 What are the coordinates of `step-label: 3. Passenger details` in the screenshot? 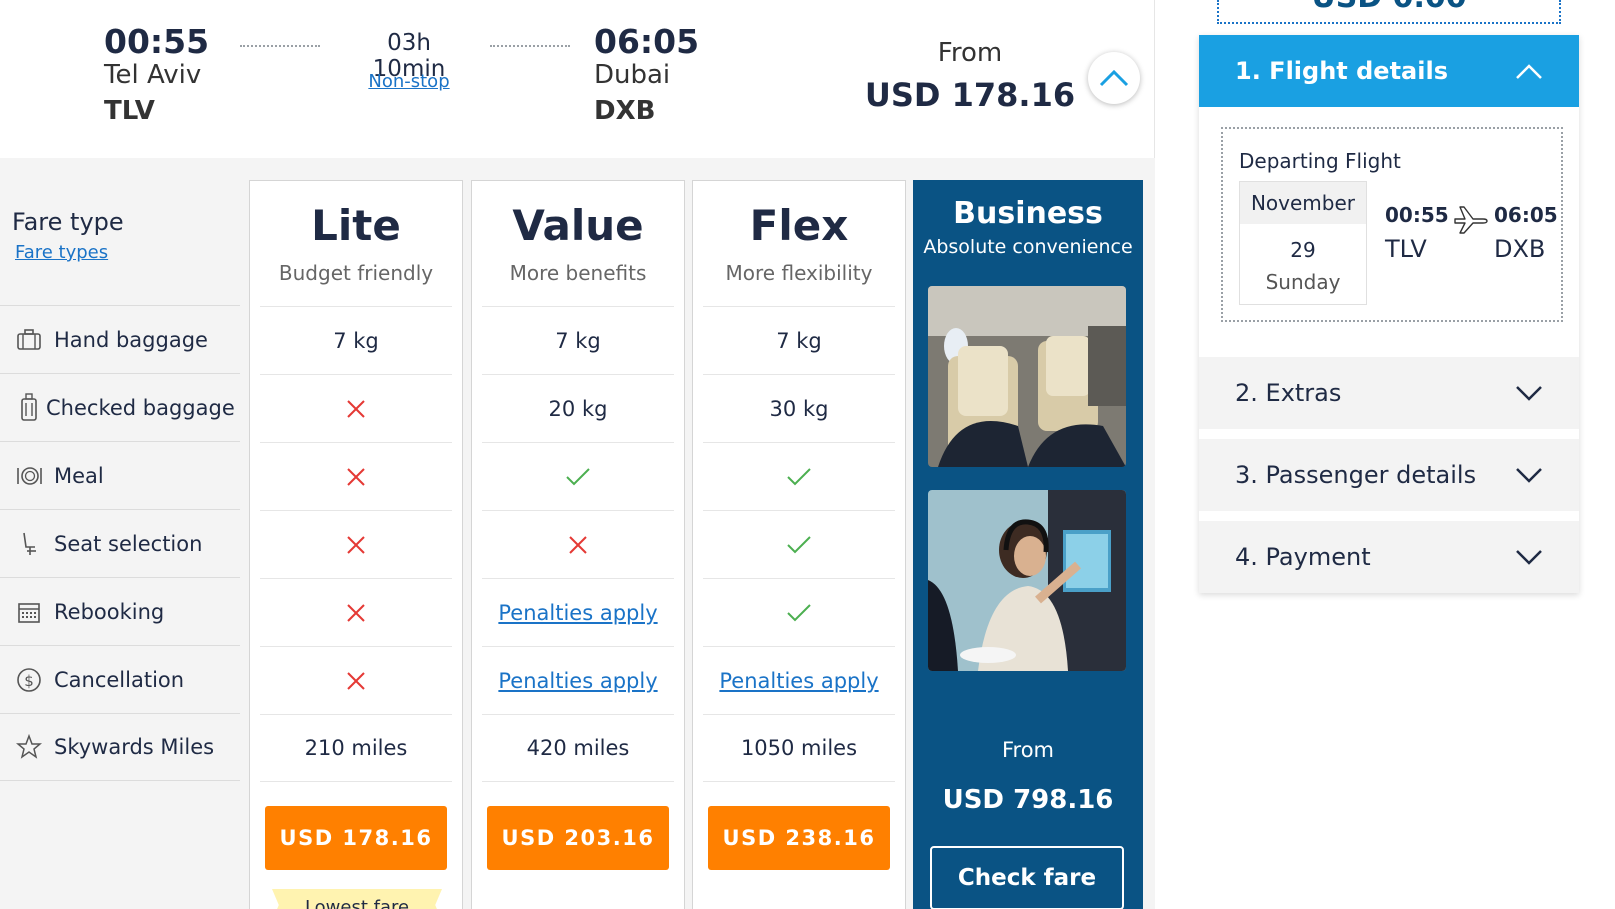 It's located at (1356, 475).